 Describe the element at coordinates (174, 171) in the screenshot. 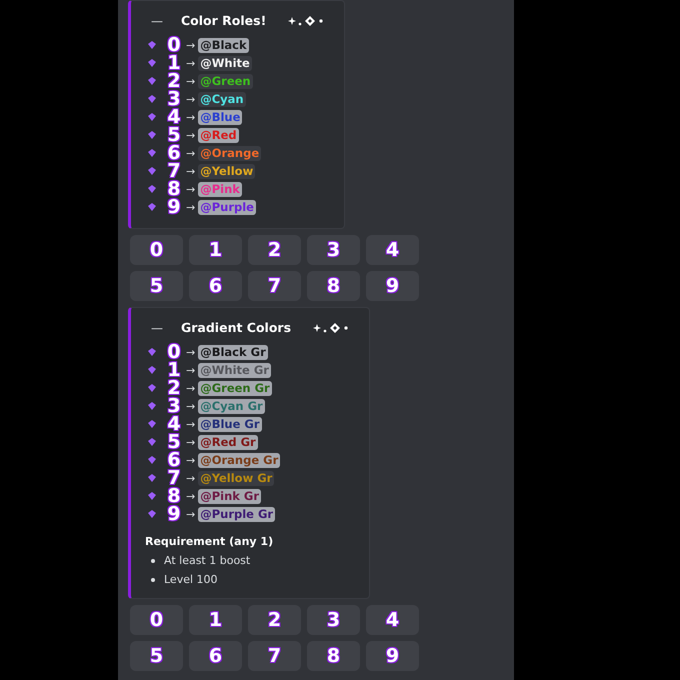

I see `digit: 7` at that location.